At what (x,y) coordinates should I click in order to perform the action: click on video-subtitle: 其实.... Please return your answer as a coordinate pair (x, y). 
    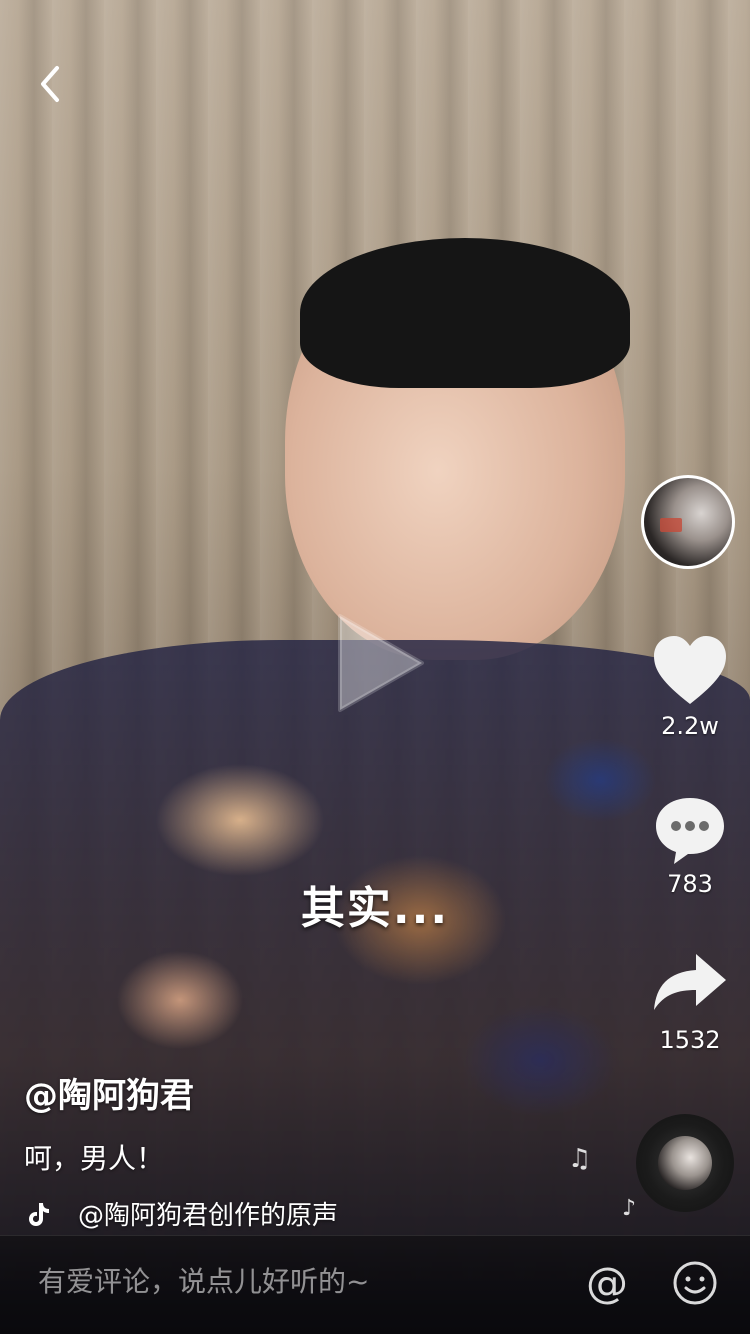
    Looking at the image, I should click on (375, 908).